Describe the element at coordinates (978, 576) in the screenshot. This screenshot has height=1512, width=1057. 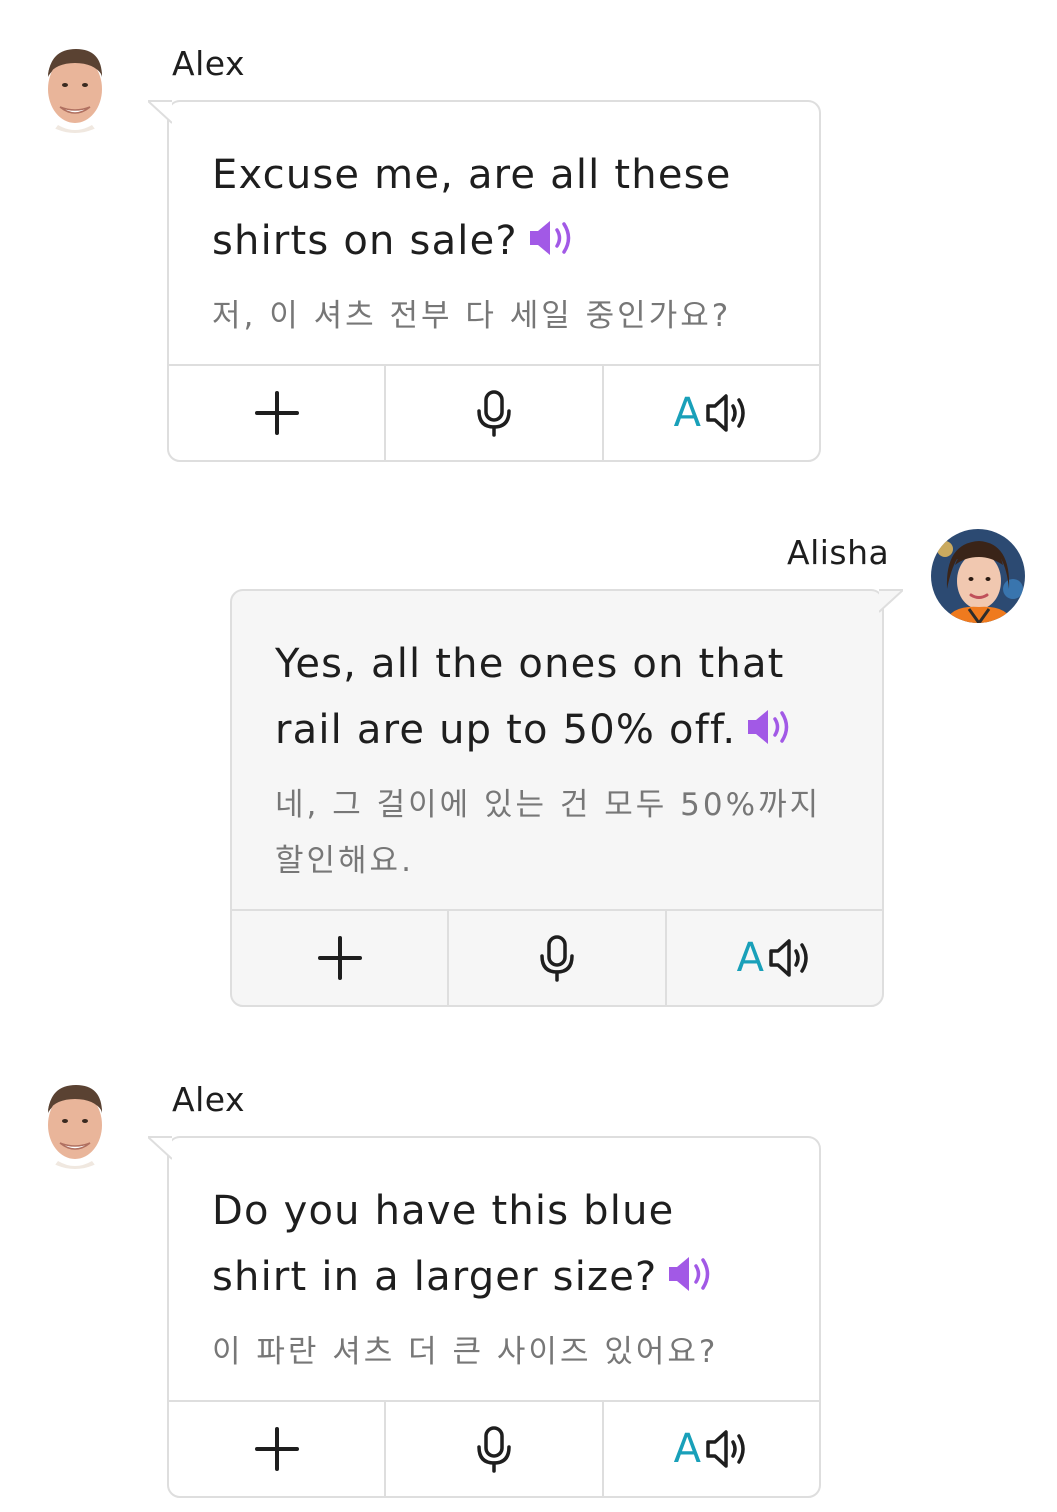
I see `avatar-alisha` at that location.